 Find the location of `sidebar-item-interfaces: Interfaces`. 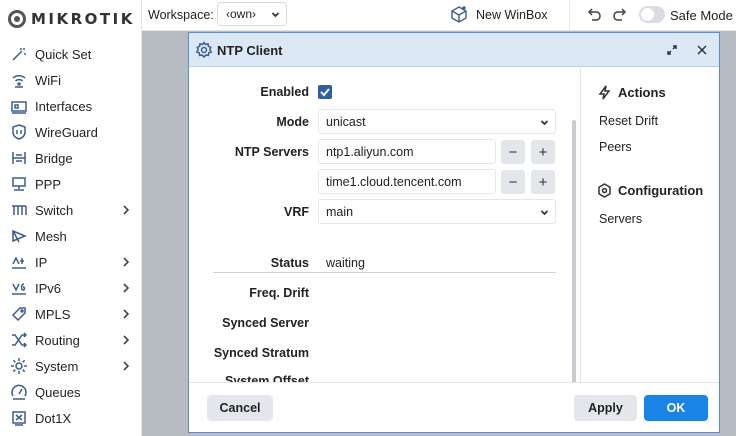

sidebar-item-interfaces: Interfaces is located at coordinates (71, 106).